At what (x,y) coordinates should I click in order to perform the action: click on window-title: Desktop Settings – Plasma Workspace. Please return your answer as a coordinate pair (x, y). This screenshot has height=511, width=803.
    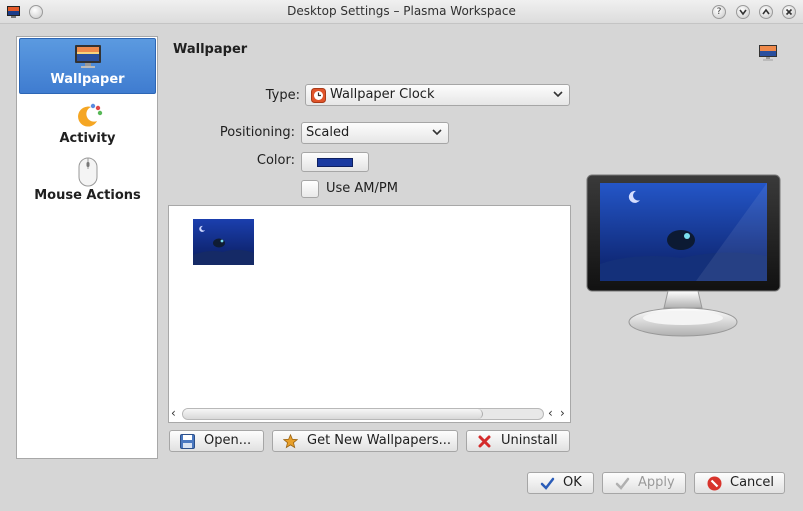
    Looking at the image, I should click on (401, 11).